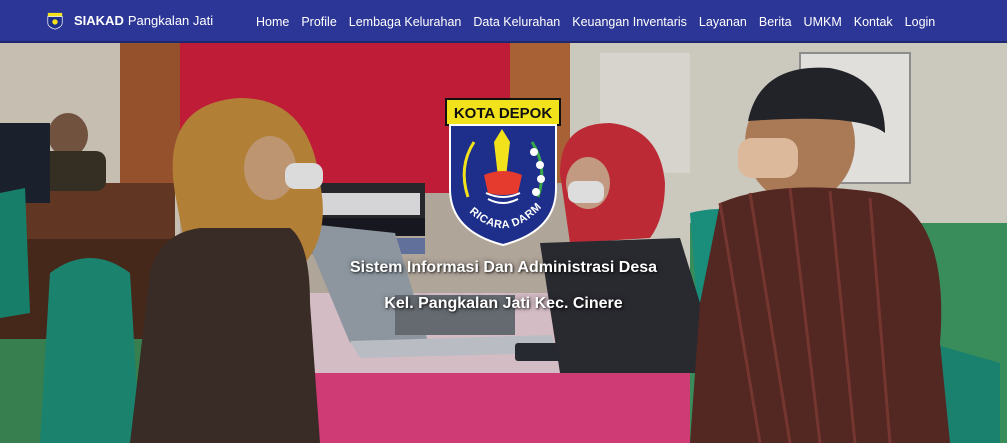  Describe the element at coordinates (272, 22) in the screenshot. I see `nav-home: Home` at that location.